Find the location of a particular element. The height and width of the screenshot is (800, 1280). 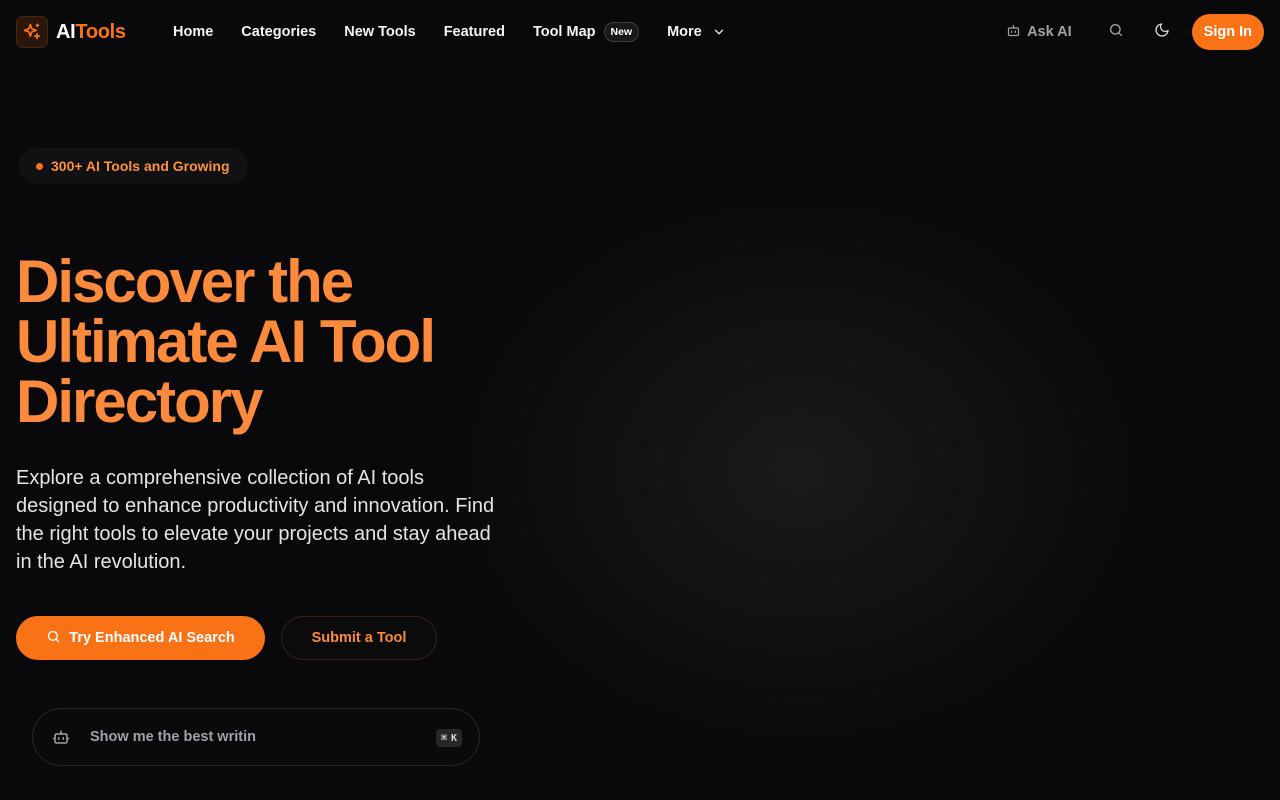

moon-icon is located at coordinates (1162, 32).